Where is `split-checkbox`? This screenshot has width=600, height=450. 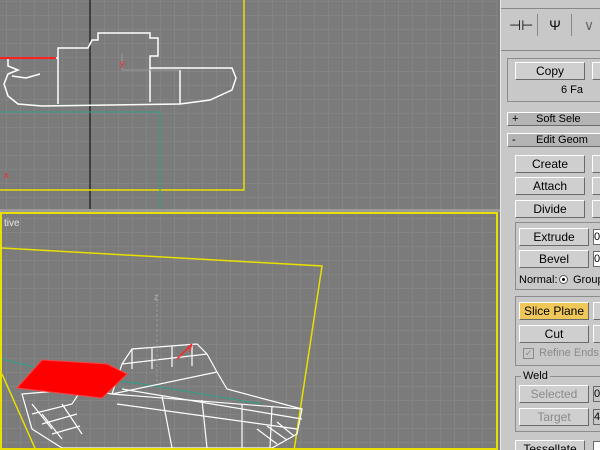 split-checkbox is located at coordinates (596, 334).